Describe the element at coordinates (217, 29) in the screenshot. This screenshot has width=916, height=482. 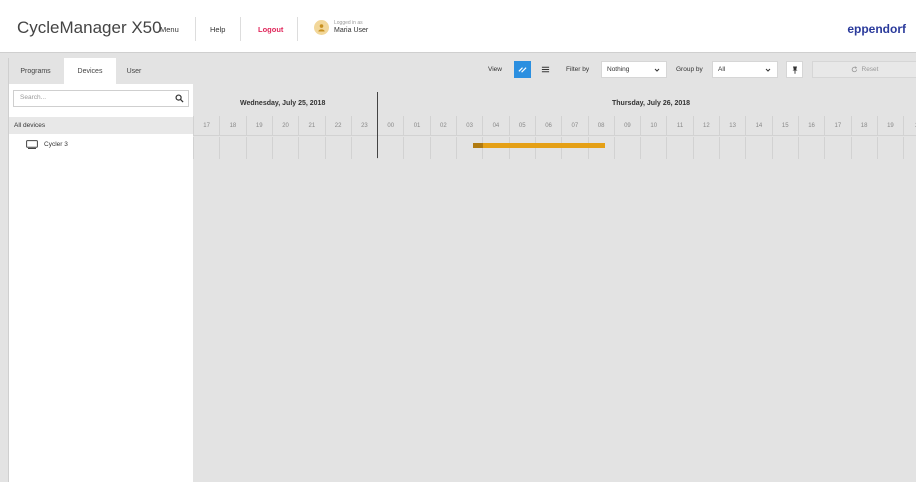
I see `help-link: Help` at that location.